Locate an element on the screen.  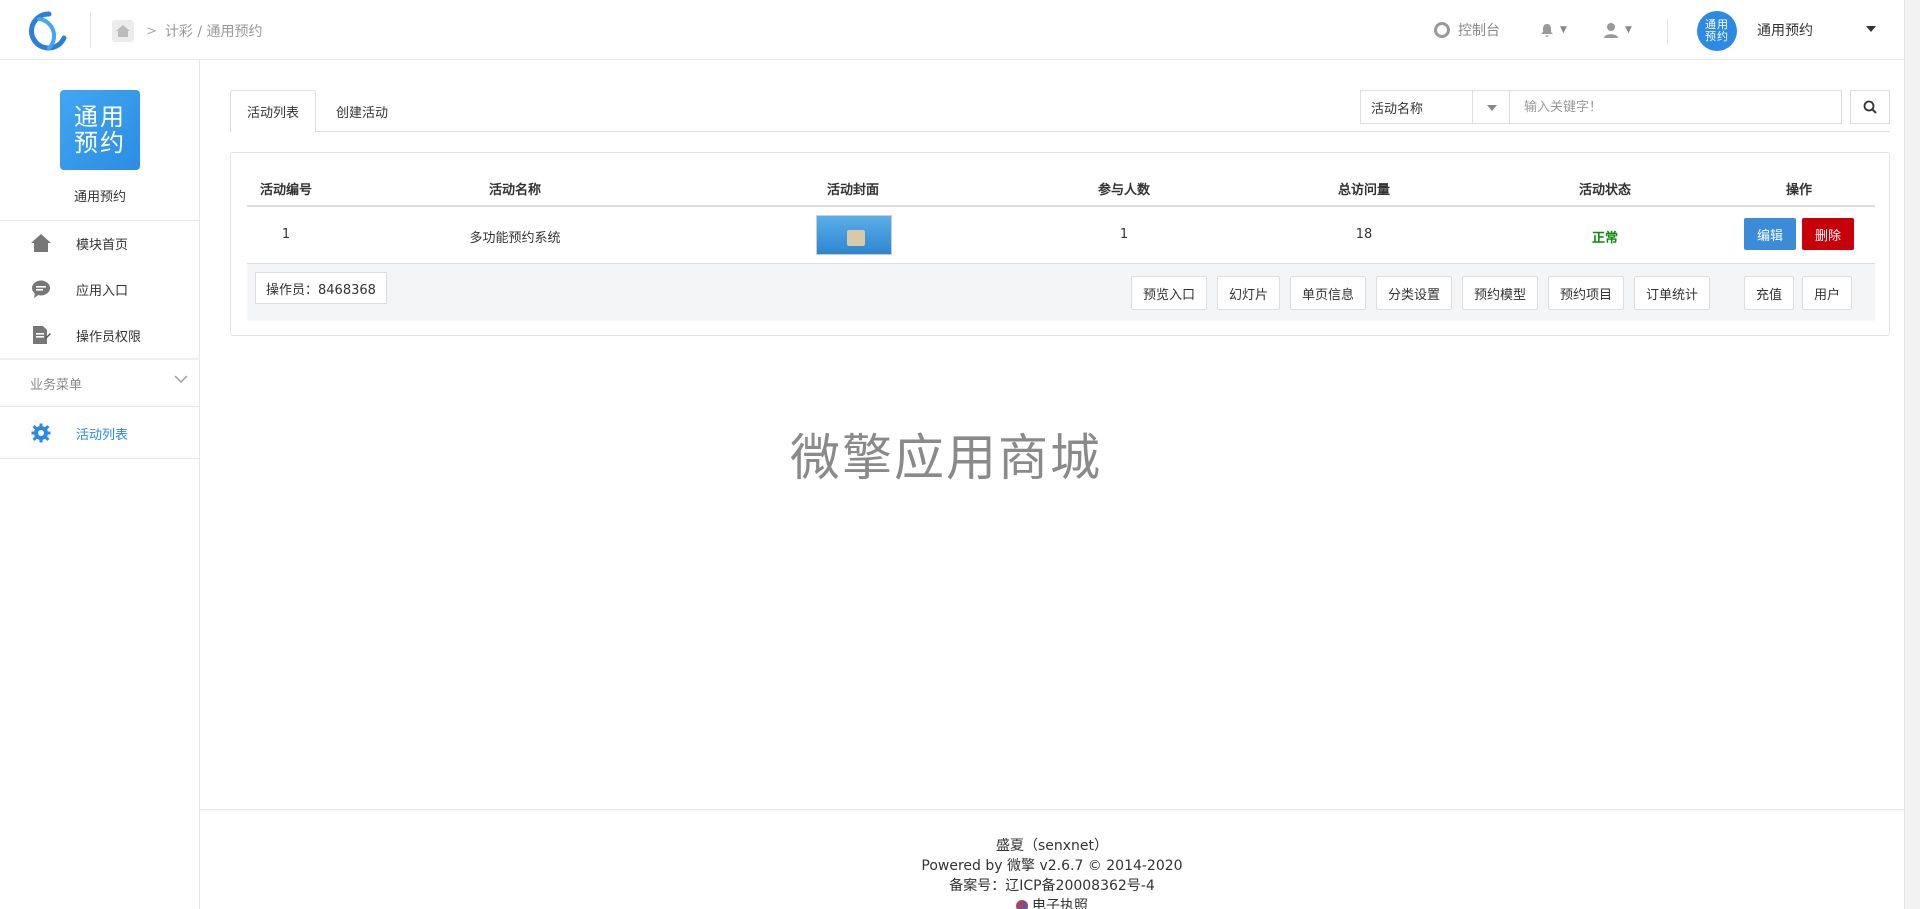
status-badge: 正常 is located at coordinates (1605, 238).